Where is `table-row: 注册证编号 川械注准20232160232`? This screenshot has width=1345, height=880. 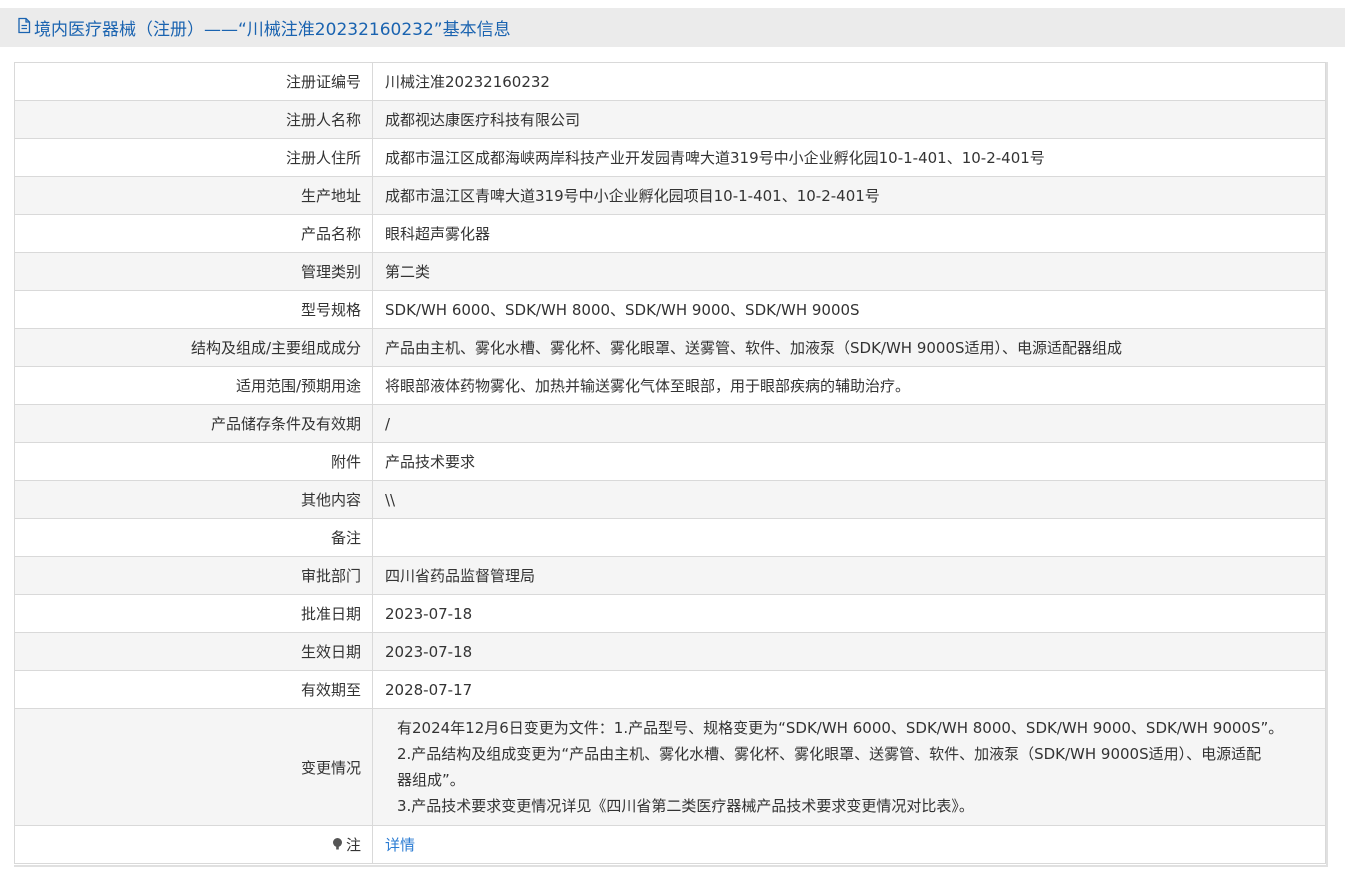 table-row: 注册证编号 川械注准20232160232 is located at coordinates (670, 81).